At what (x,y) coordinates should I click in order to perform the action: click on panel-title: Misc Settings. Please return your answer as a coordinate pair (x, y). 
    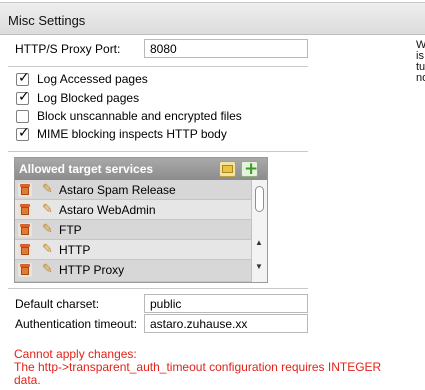
    Looking at the image, I should click on (47, 20).